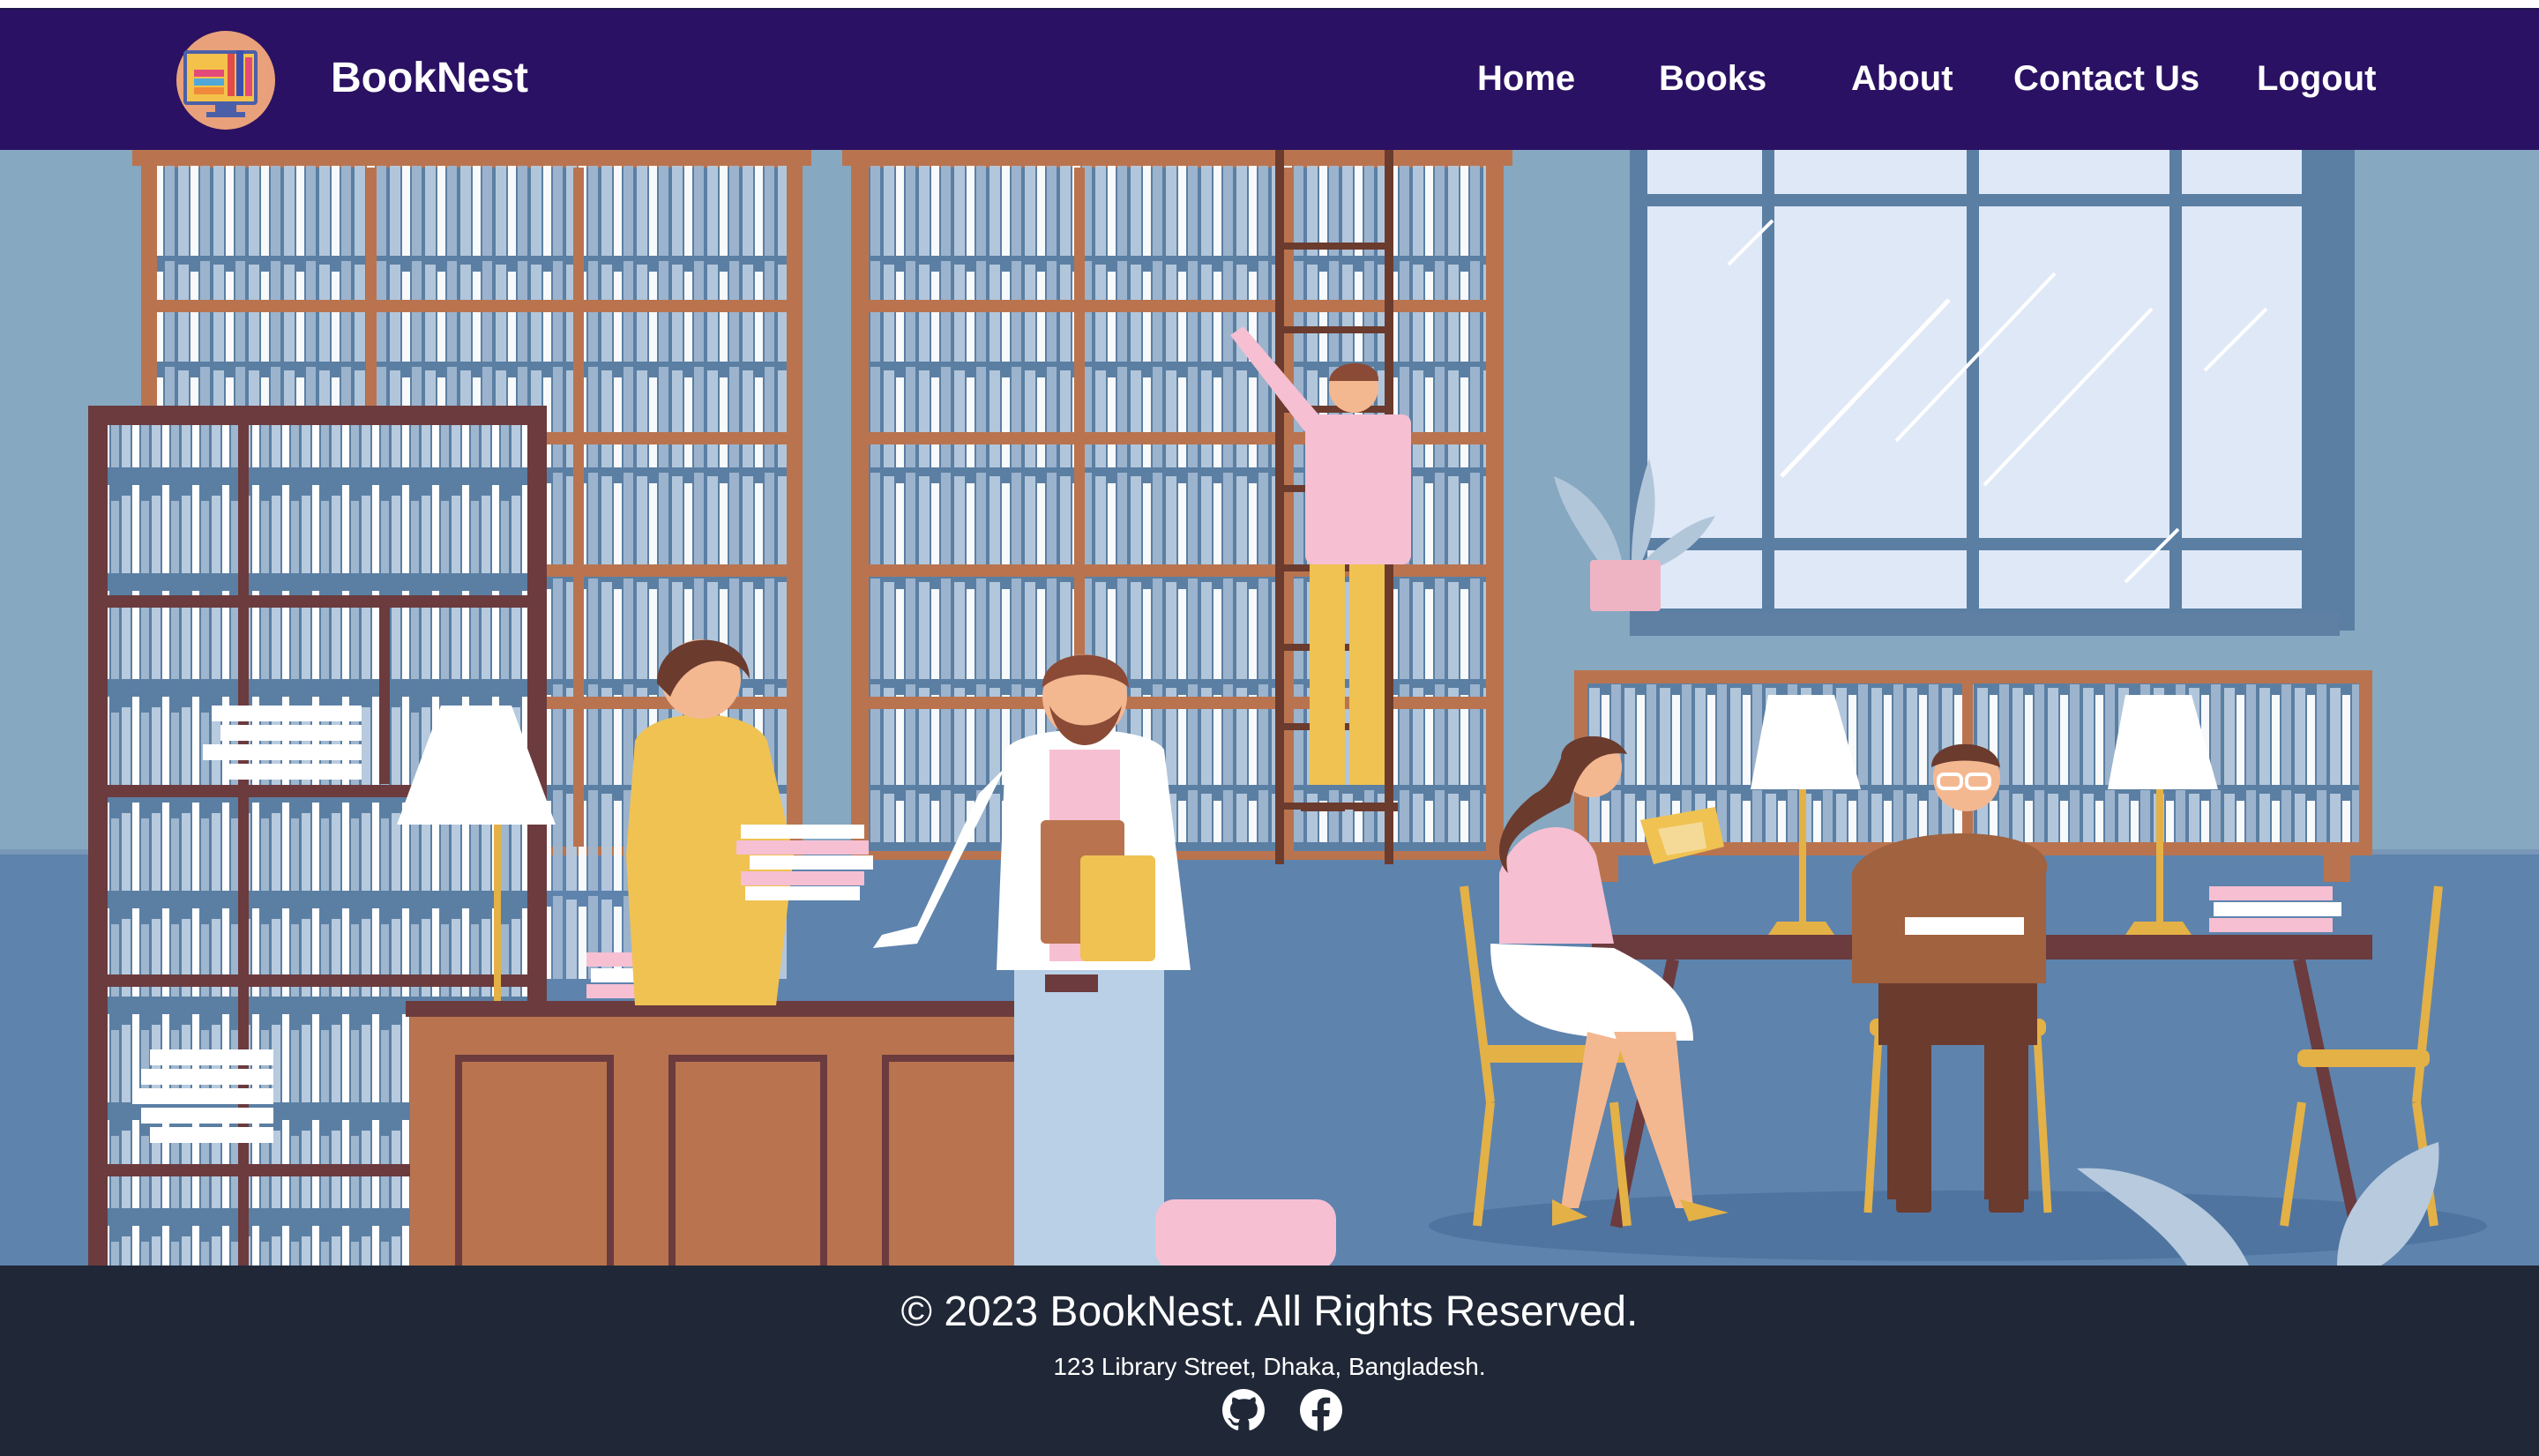 The width and height of the screenshot is (2539, 1456). I want to click on footer-copyright: © 2023 BookNest. All Rights Reserved., so click(1269, 1311).